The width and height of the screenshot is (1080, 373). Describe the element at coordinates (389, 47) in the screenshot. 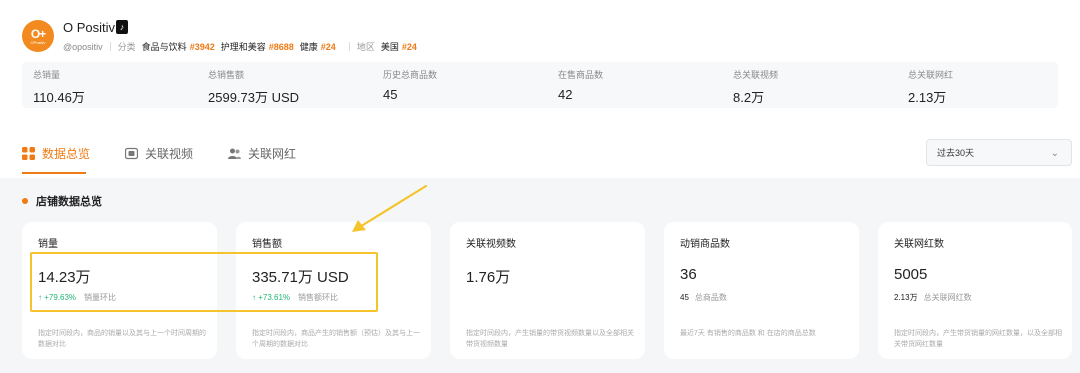

I see `region-name: 美国` at that location.